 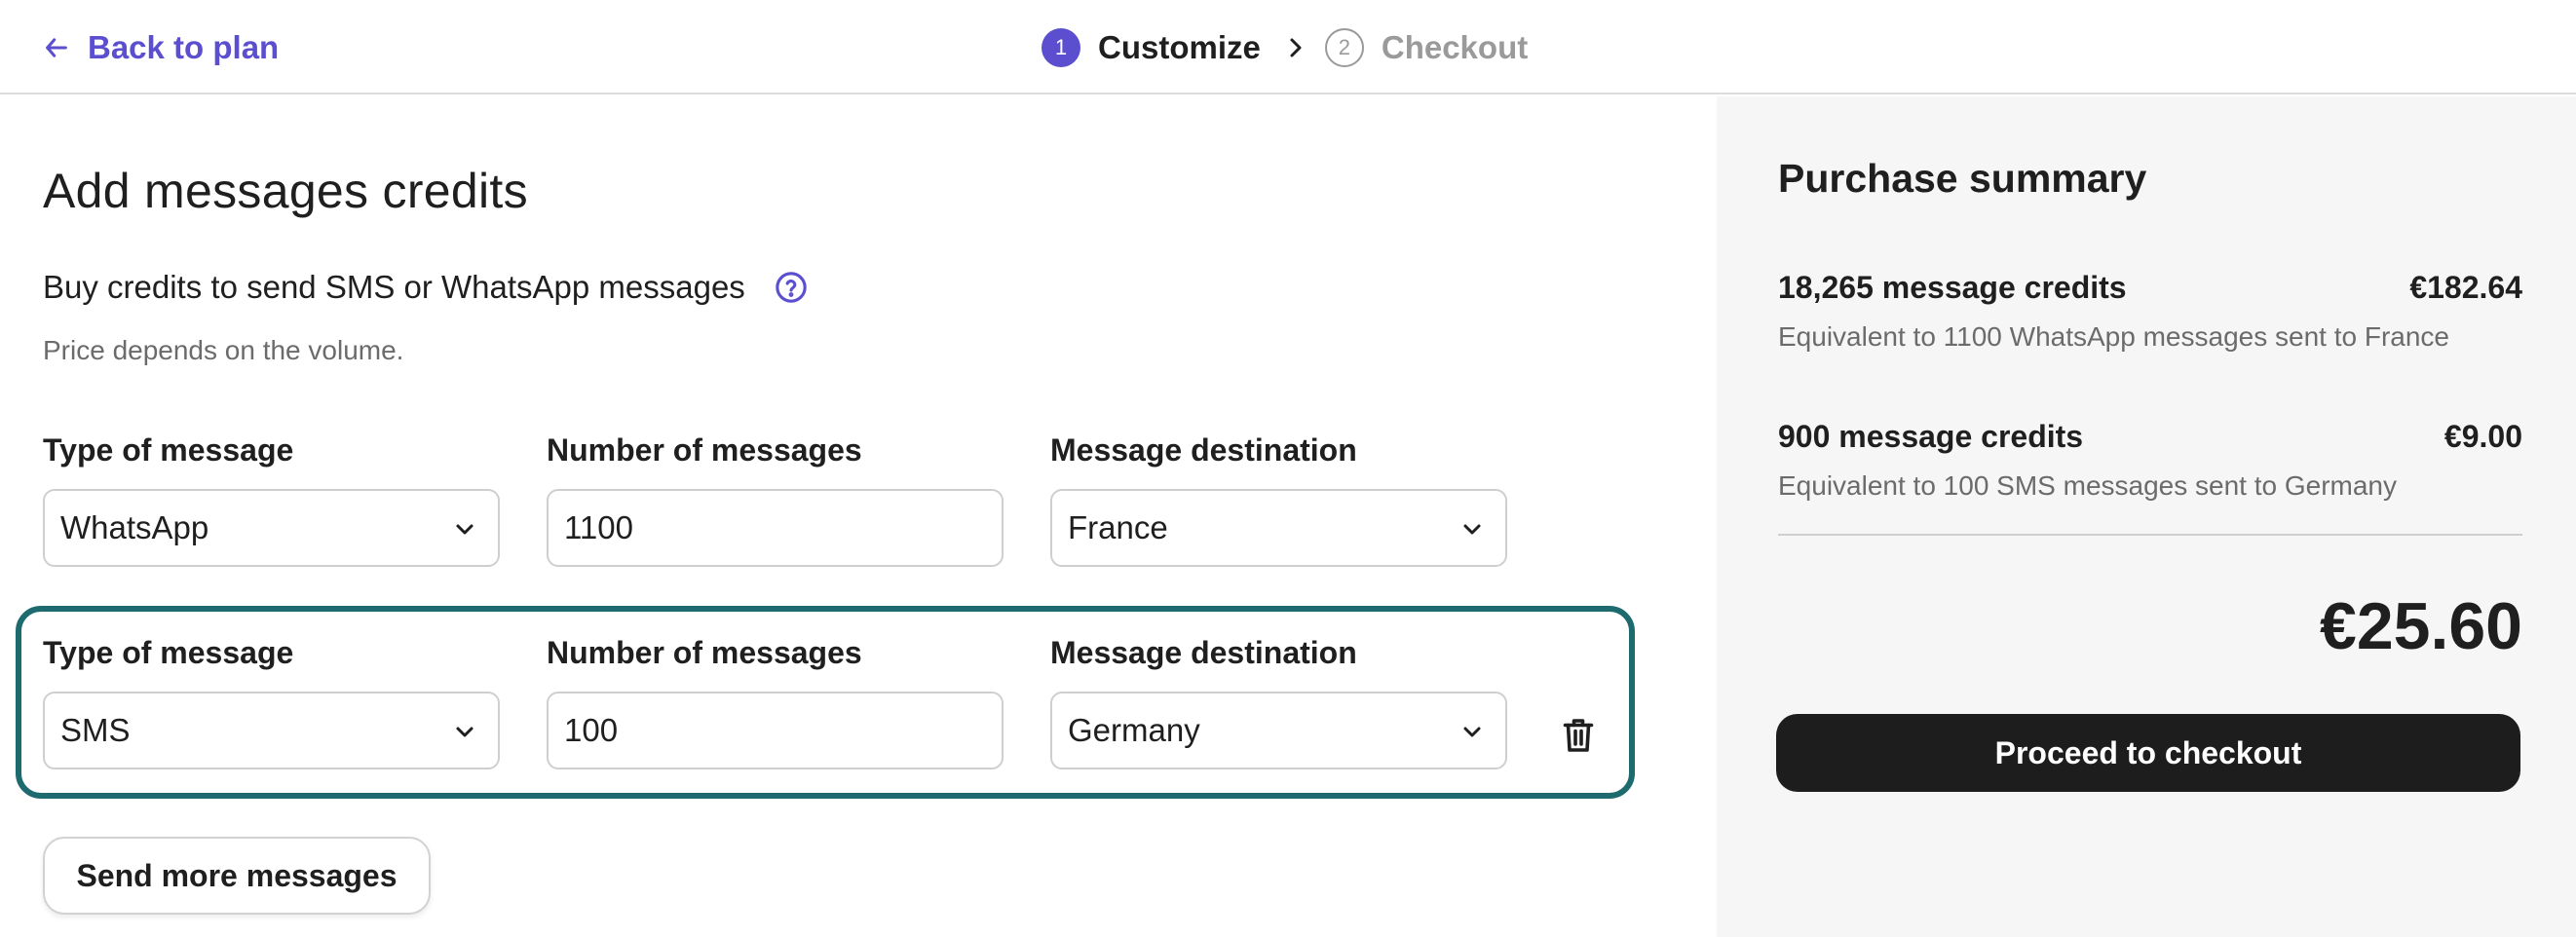 I want to click on send-more-messages-button: Send more messages, so click(x=237, y=876).